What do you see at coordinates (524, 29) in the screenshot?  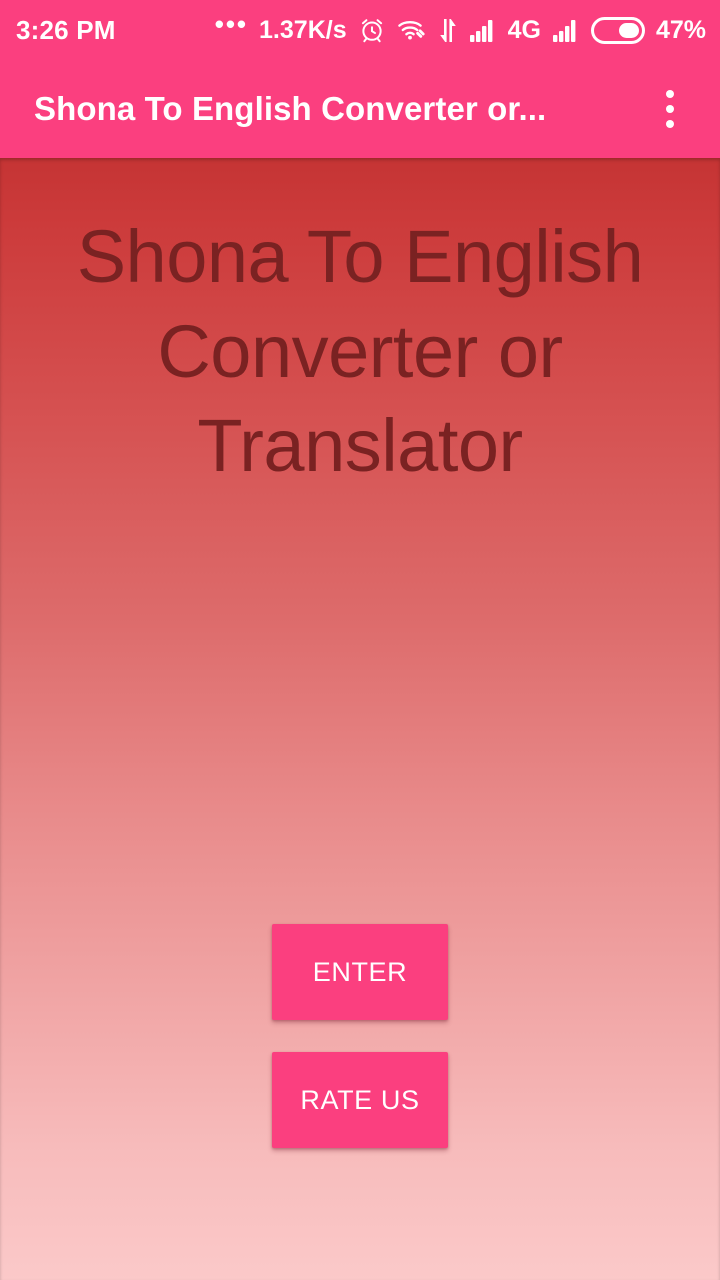 I see `network-type-label: 4G` at bounding box center [524, 29].